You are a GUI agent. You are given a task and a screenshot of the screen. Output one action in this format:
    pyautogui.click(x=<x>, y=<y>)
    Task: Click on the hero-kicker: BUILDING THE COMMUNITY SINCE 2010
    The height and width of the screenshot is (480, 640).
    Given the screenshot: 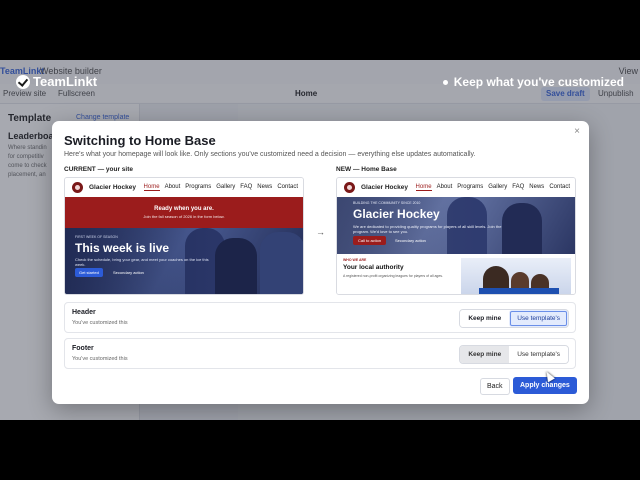 What is the action you would take?
    pyautogui.click(x=387, y=203)
    